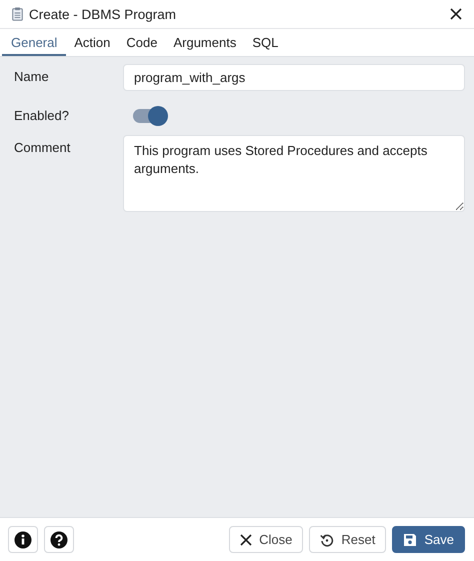 This screenshot has height=561, width=474. I want to click on tab: Arguments, so click(204, 42).